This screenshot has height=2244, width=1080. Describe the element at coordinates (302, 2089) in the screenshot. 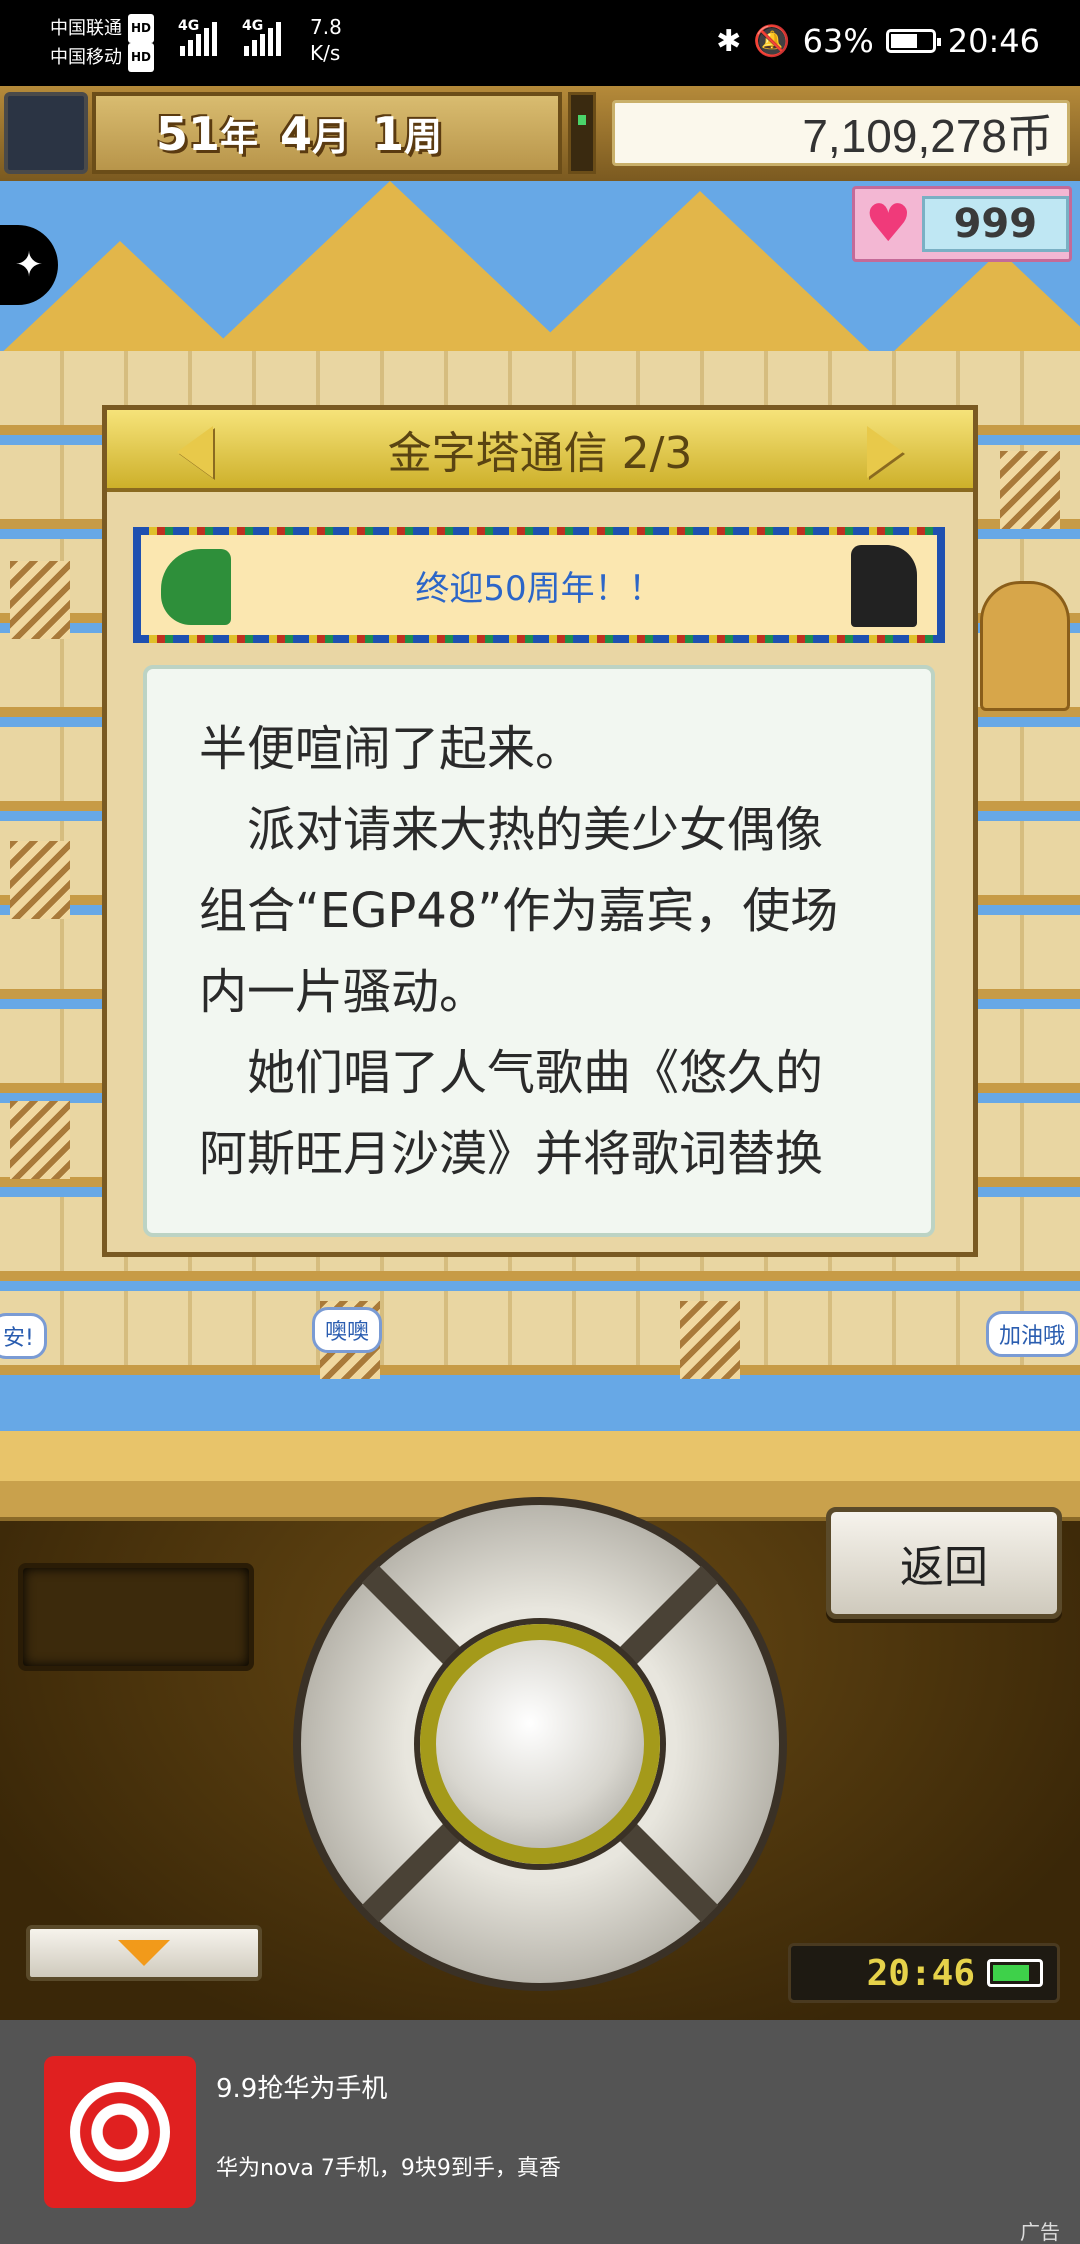

I see `ad-title: 9.9抢华为手机` at that location.